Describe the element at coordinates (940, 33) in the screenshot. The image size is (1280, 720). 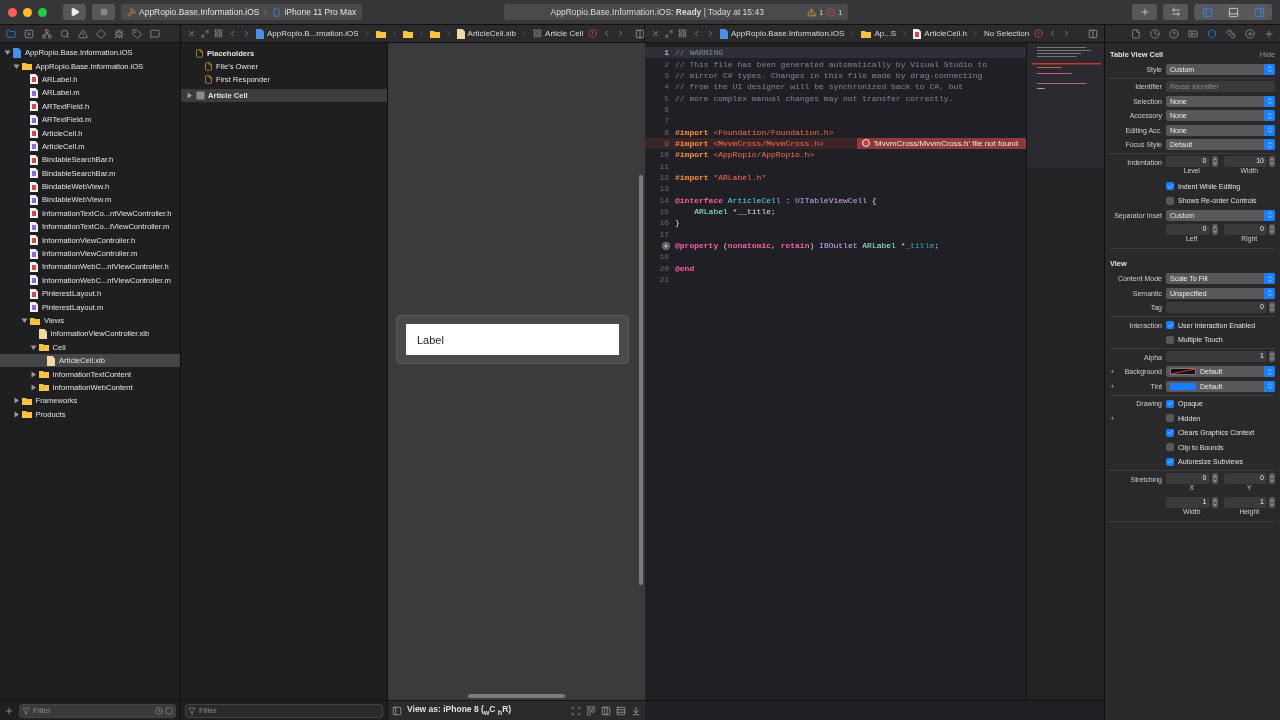
I see `path-item: ArticleCell.h` at that location.